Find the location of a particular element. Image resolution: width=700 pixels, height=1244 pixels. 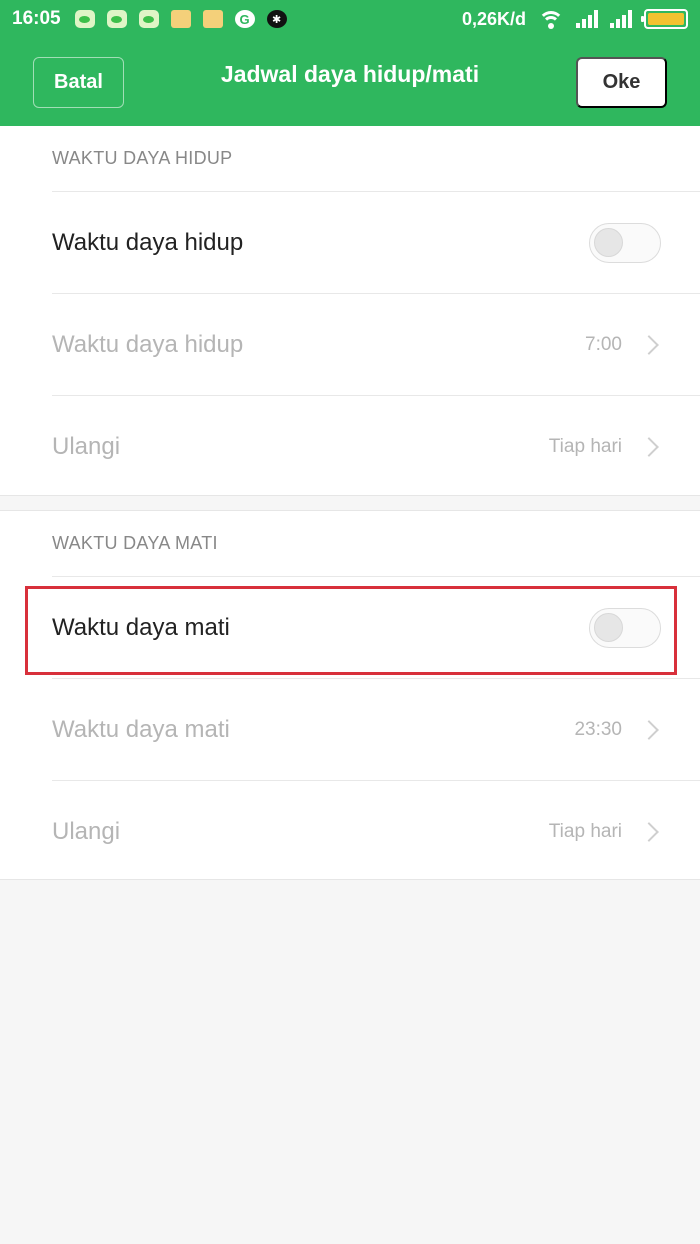

power-on-repeat-value: Tiap hari is located at coordinates (585, 446).